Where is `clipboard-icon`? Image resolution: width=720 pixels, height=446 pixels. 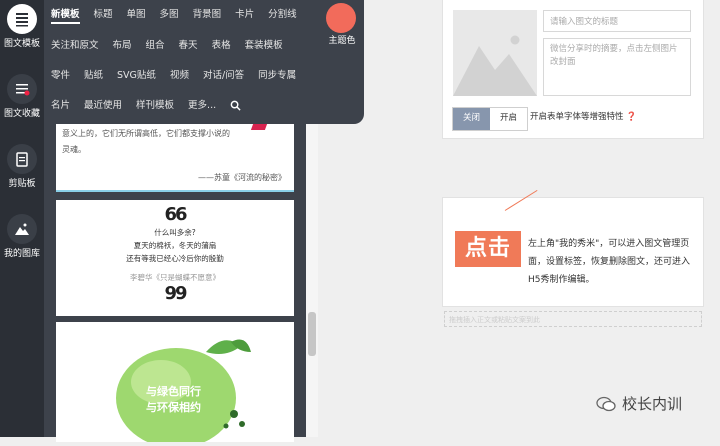
clipboard-icon is located at coordinates (22, 159).